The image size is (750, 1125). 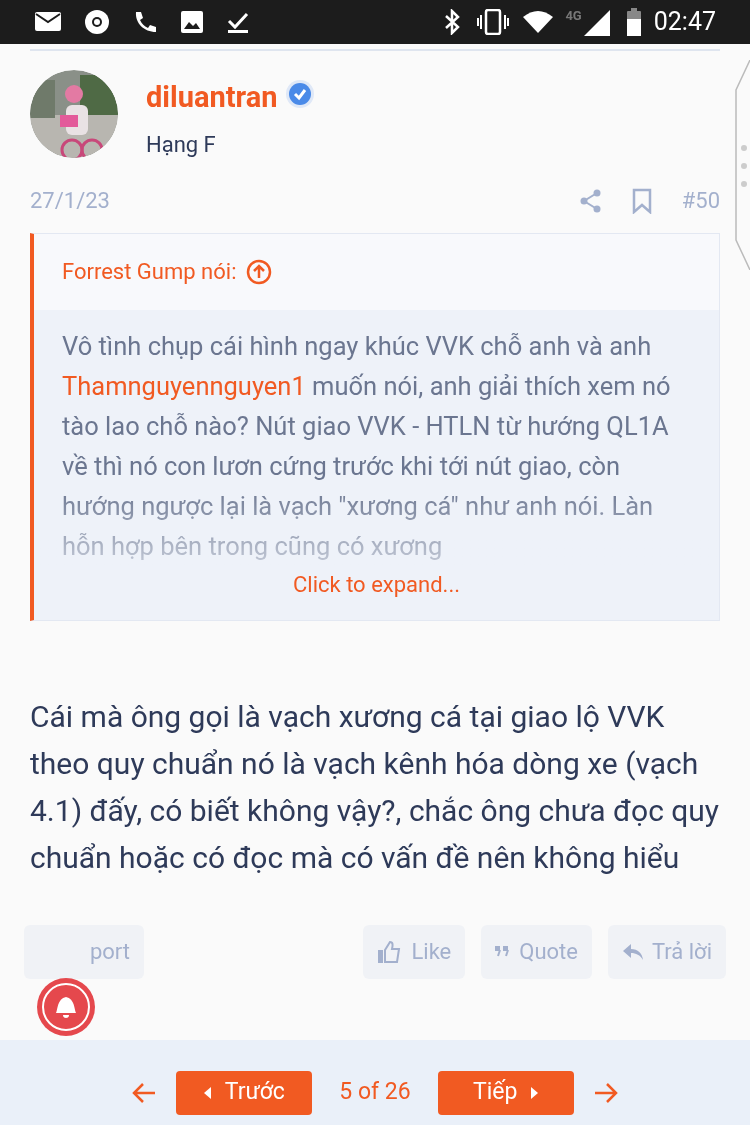 What do you see at coordinates (742, 165) in the screenshot?
I see `edge-panel-handle` at bounding box center [742, 165].